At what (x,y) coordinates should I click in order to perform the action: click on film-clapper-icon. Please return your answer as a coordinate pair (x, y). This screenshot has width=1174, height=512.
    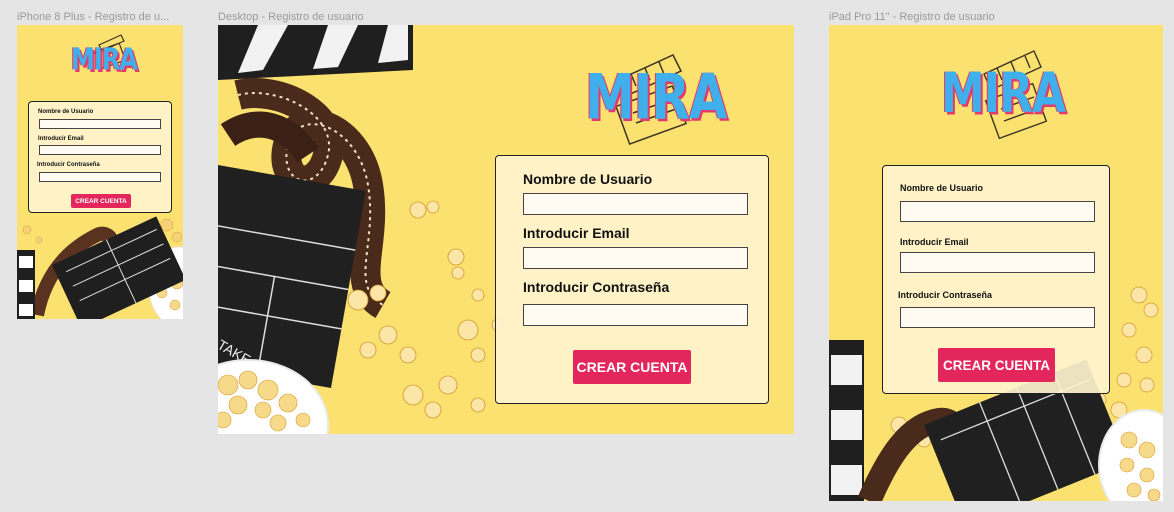
    Looking at the image, I should click on (846, 420).